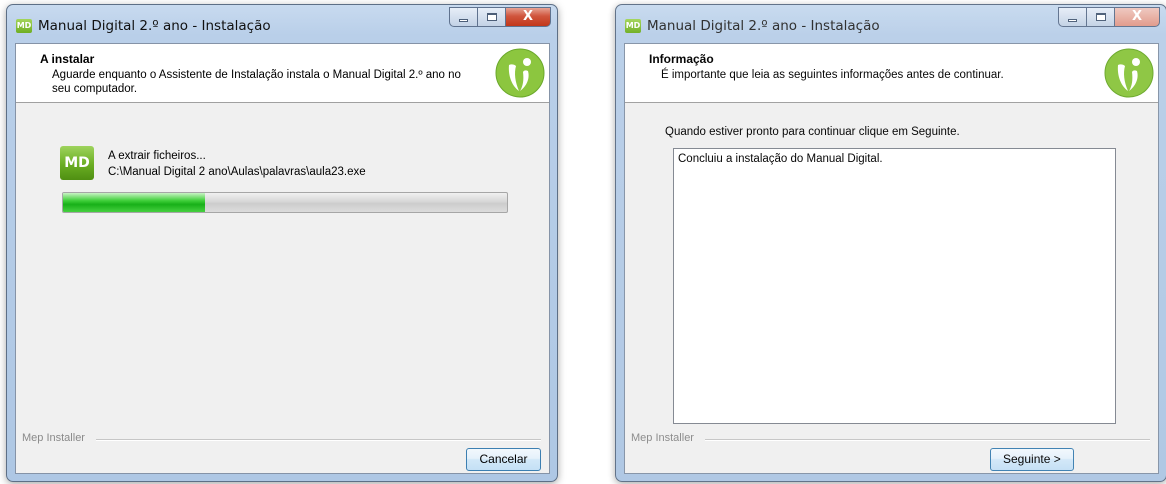 The width and height of the screenshot is (1166, 484). I want to click on next-button: Seguinte >, so click(1032, 459).